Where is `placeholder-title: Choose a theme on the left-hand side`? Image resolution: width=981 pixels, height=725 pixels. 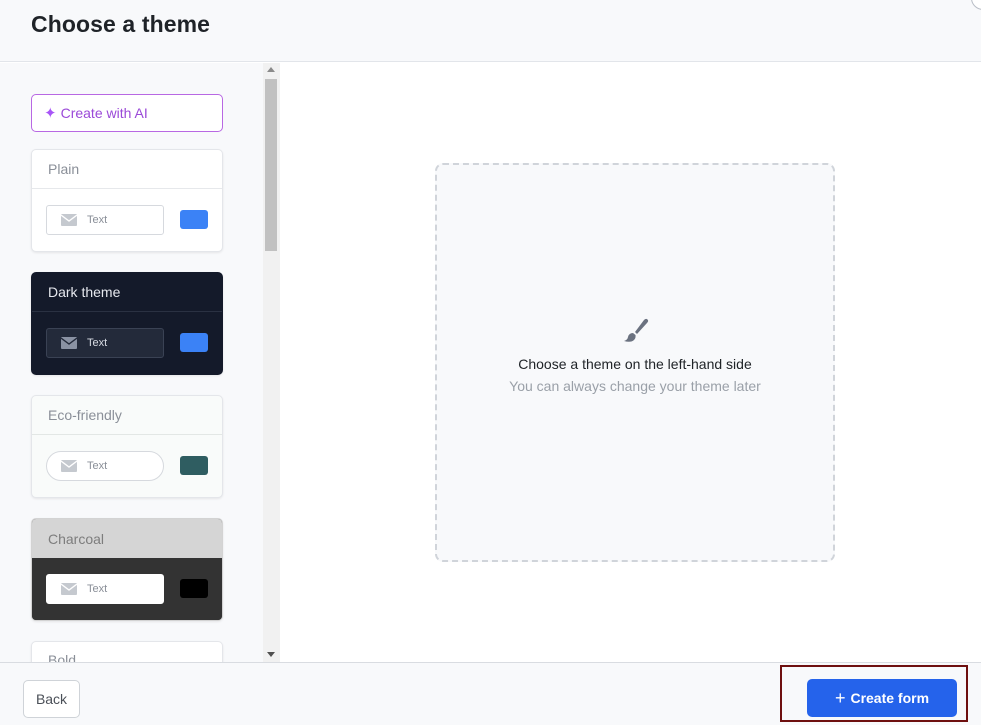
placeholder-title: Choose a theme on the left-hand side is located at coordinates (635, 364).